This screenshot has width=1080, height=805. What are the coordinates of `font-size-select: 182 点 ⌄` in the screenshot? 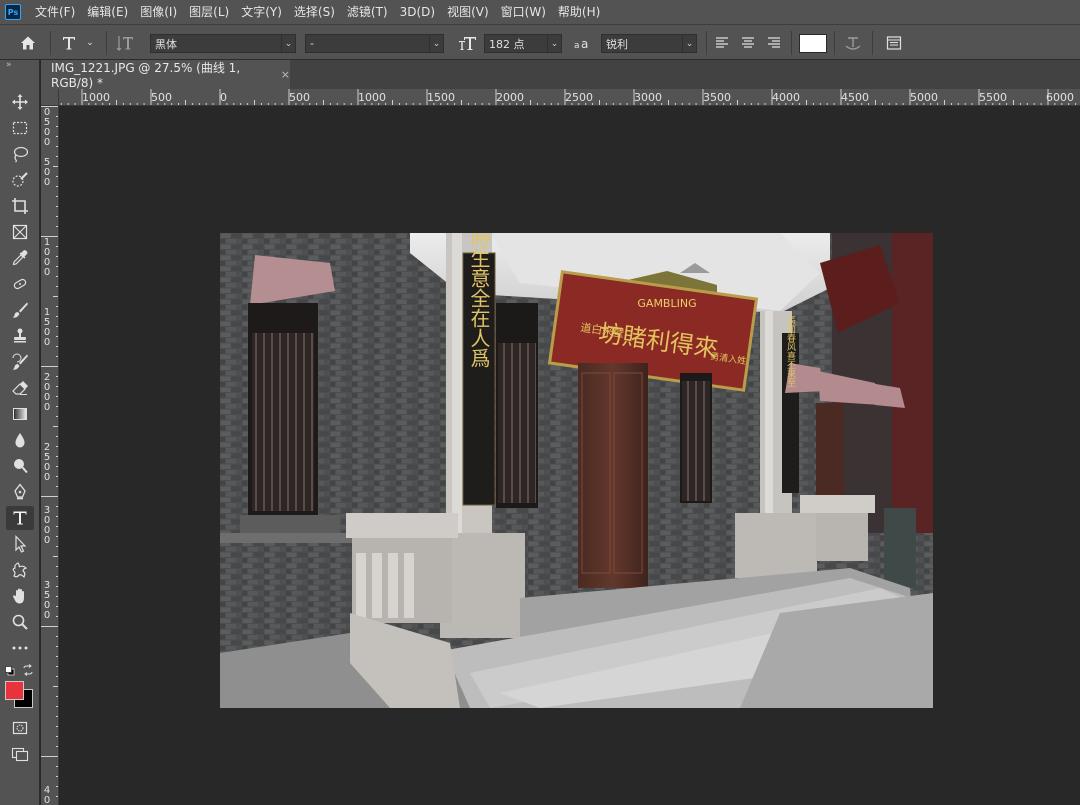 It's located at (523, 43).